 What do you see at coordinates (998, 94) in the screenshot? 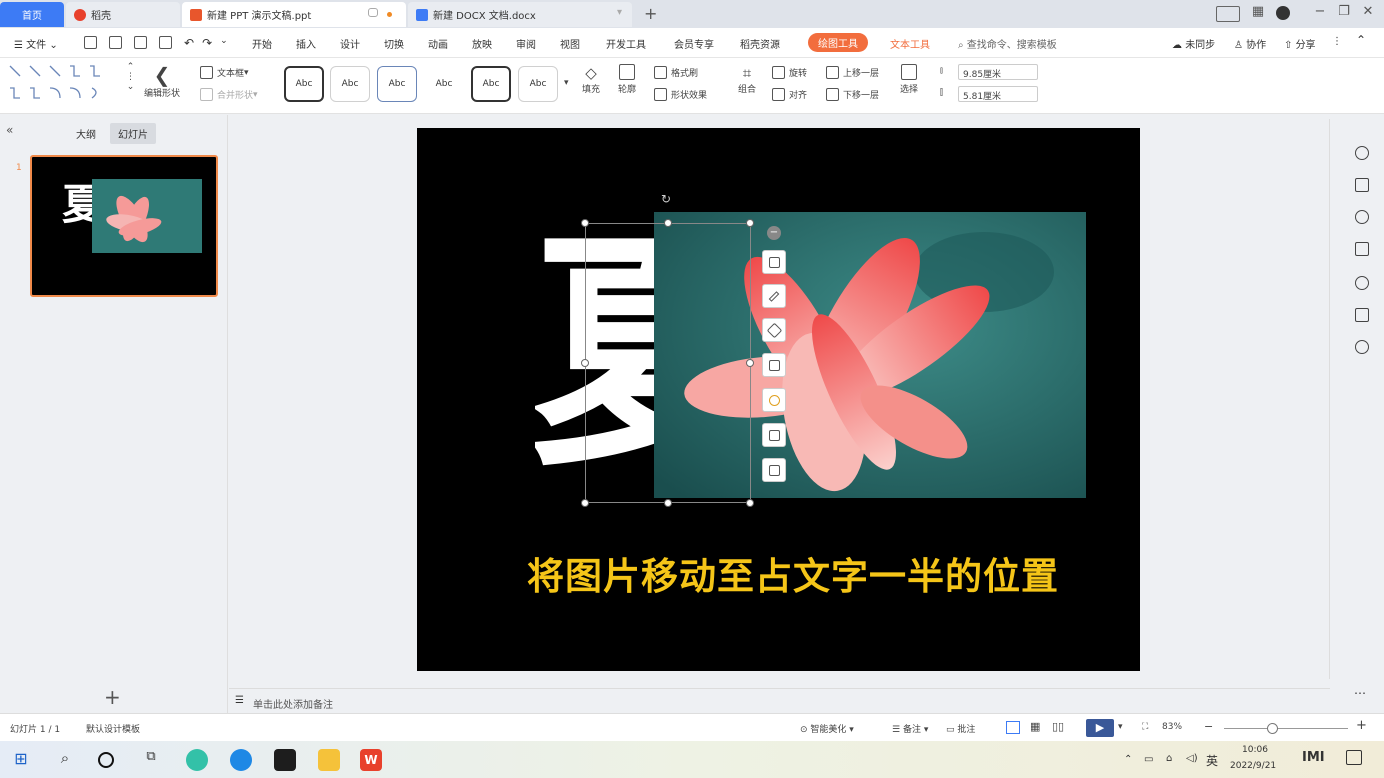
I see `width-input: 5.81厘米` at bounding box center [998, 94].